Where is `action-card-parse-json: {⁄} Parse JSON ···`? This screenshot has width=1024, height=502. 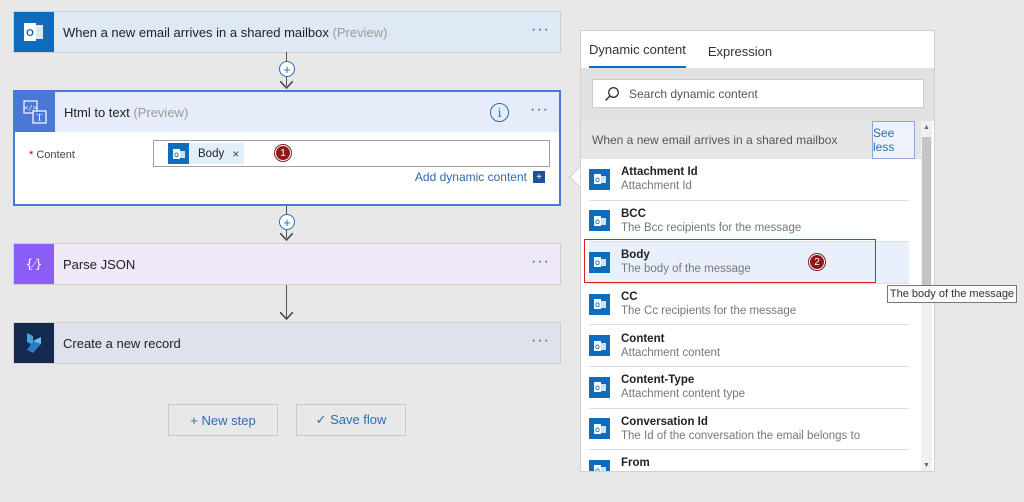
action-card-parse-json: {⁄} Parse JSON ··· is located at coordinates (287, 264).